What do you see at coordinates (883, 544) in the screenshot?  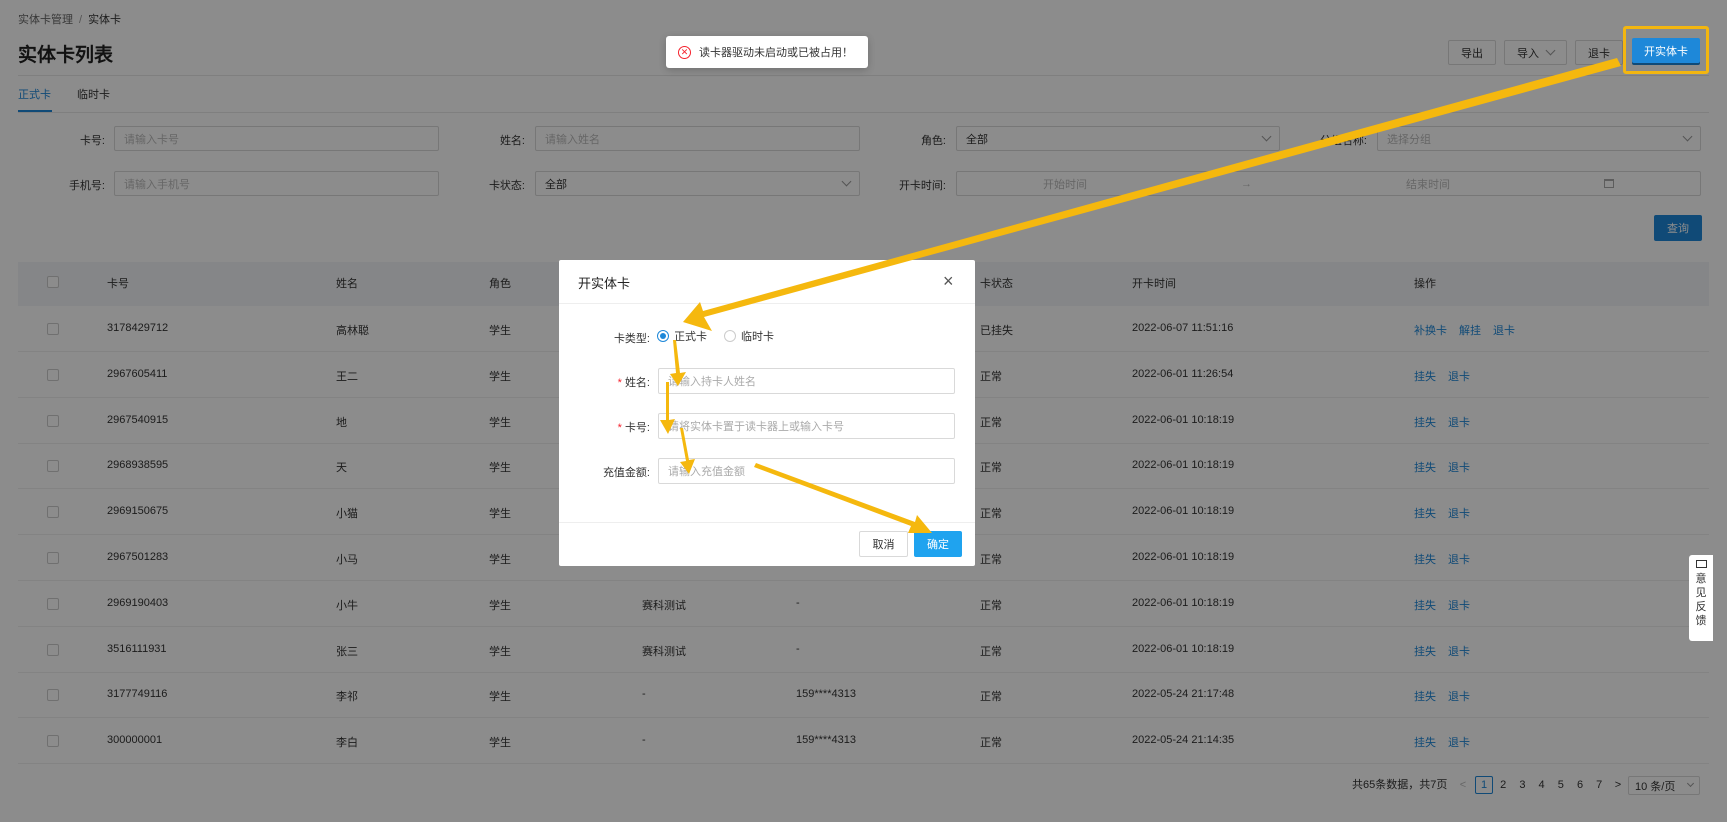 I see `cancel-button: 取消` at bounding box center [883, 544].